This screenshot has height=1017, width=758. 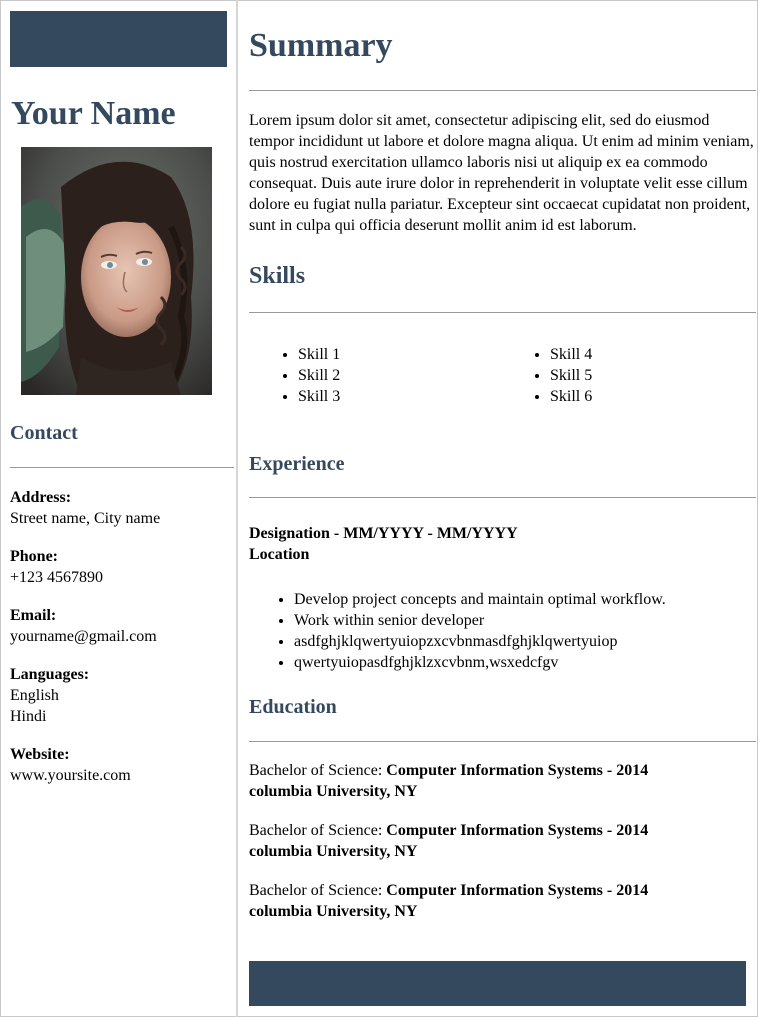 What do you see at coordinates (34, 695) in the screenshot?
I see `language-item: English` at bounding box center [34, 695].